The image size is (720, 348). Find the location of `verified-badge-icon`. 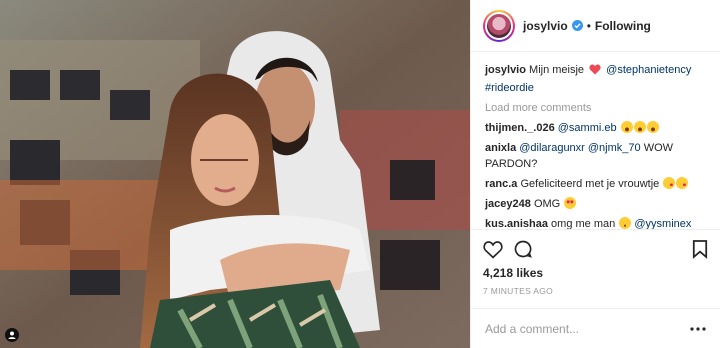

verified-badge-icon is located at coordinates (577, 25).